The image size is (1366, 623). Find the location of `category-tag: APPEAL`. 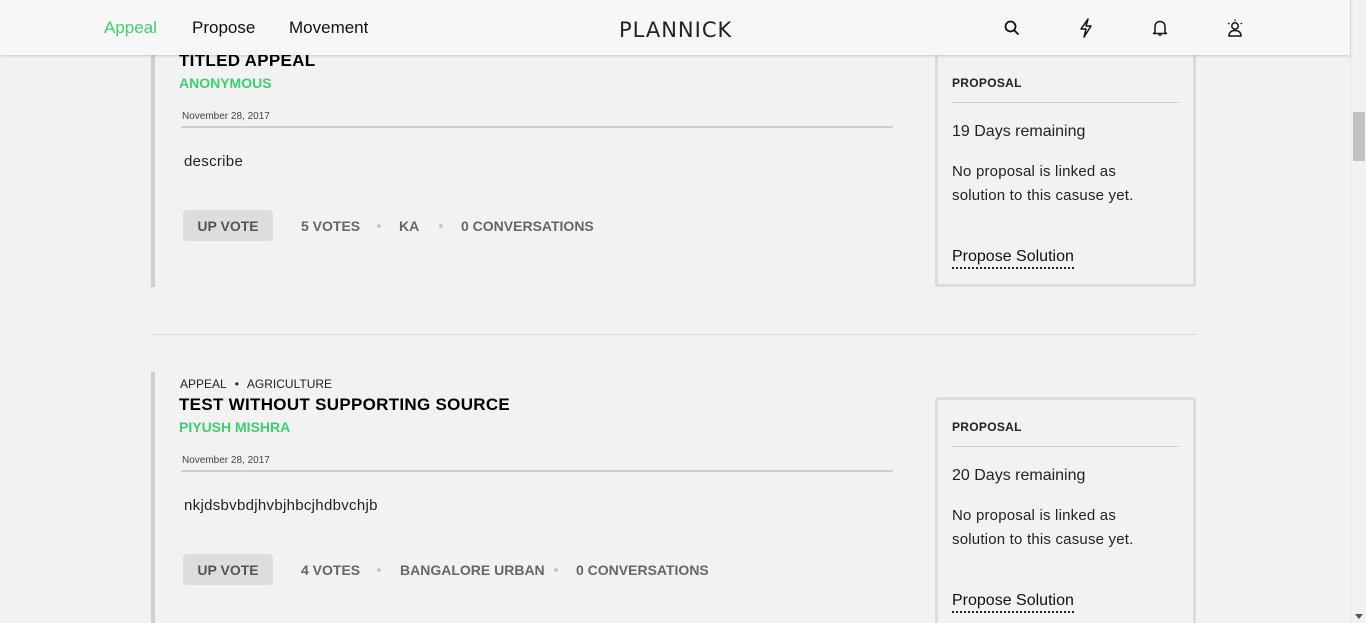

category-tag: APPEAL is located at coordinates (203, 384).